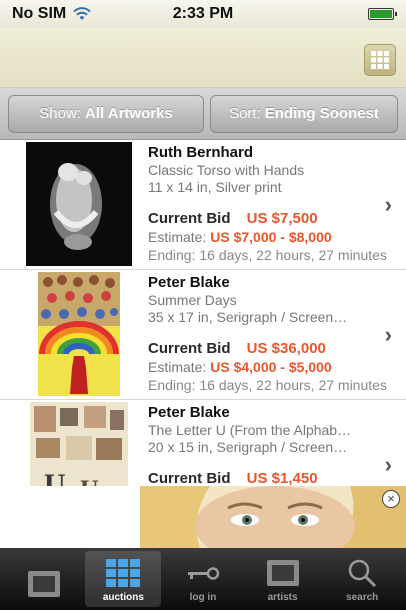 The width and height of the screenshot is (406, 610). Describe the element at coordinates (271, 367) in the screenshot. I see `estimate-value: US $4,000 - $5,000` at that location.